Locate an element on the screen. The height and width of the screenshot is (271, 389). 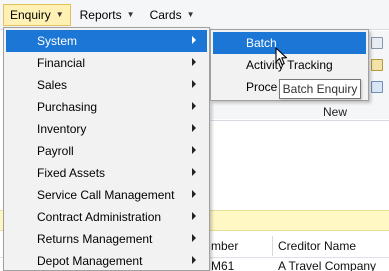
menu-item-label: Service Call Management is located at coordinates (106, 195).